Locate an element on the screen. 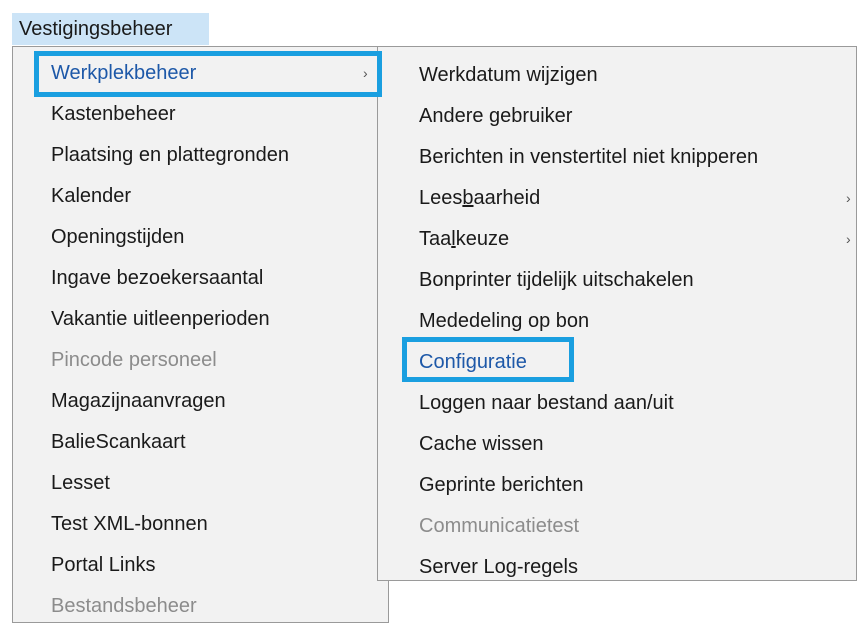  menu-item-baliescankaart: BalieScankaart is located at coordinates (200, 442).